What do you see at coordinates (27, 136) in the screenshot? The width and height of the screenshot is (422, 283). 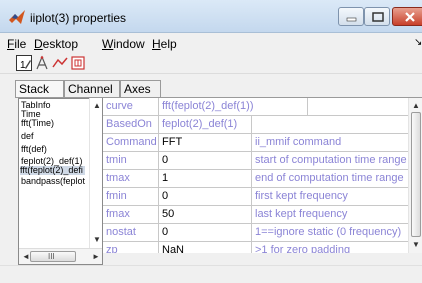 I see `list-item: def` at bounding box center [27, 136].